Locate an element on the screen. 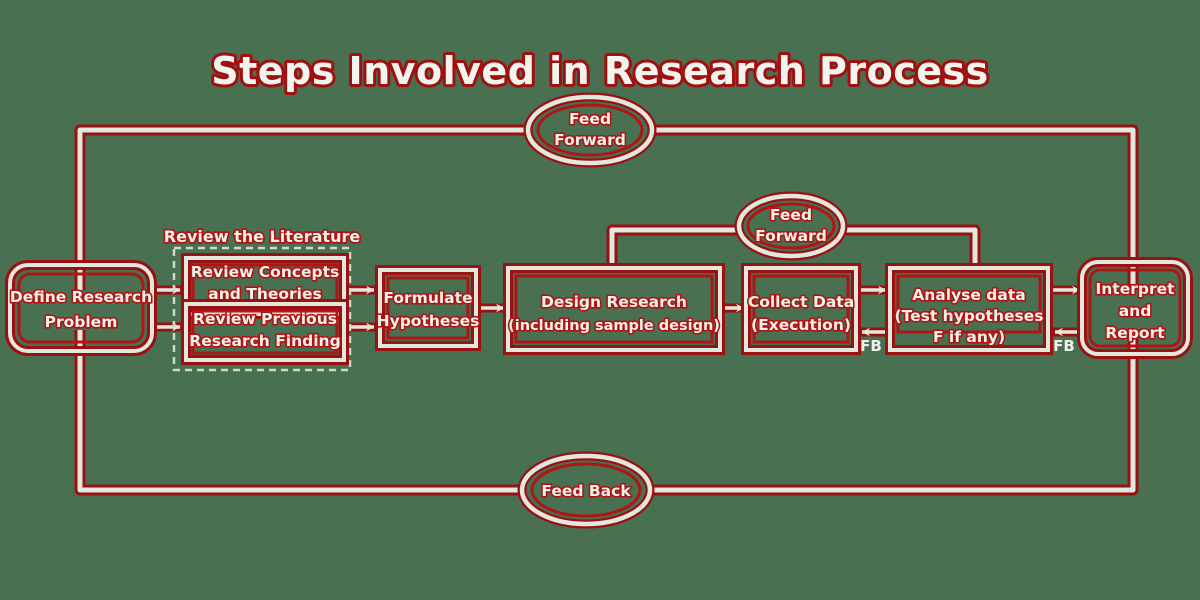 The width and height of the screenshot is (1200, 600). interpret-report-line1: Interpret is located at coordinates (1135, 289).